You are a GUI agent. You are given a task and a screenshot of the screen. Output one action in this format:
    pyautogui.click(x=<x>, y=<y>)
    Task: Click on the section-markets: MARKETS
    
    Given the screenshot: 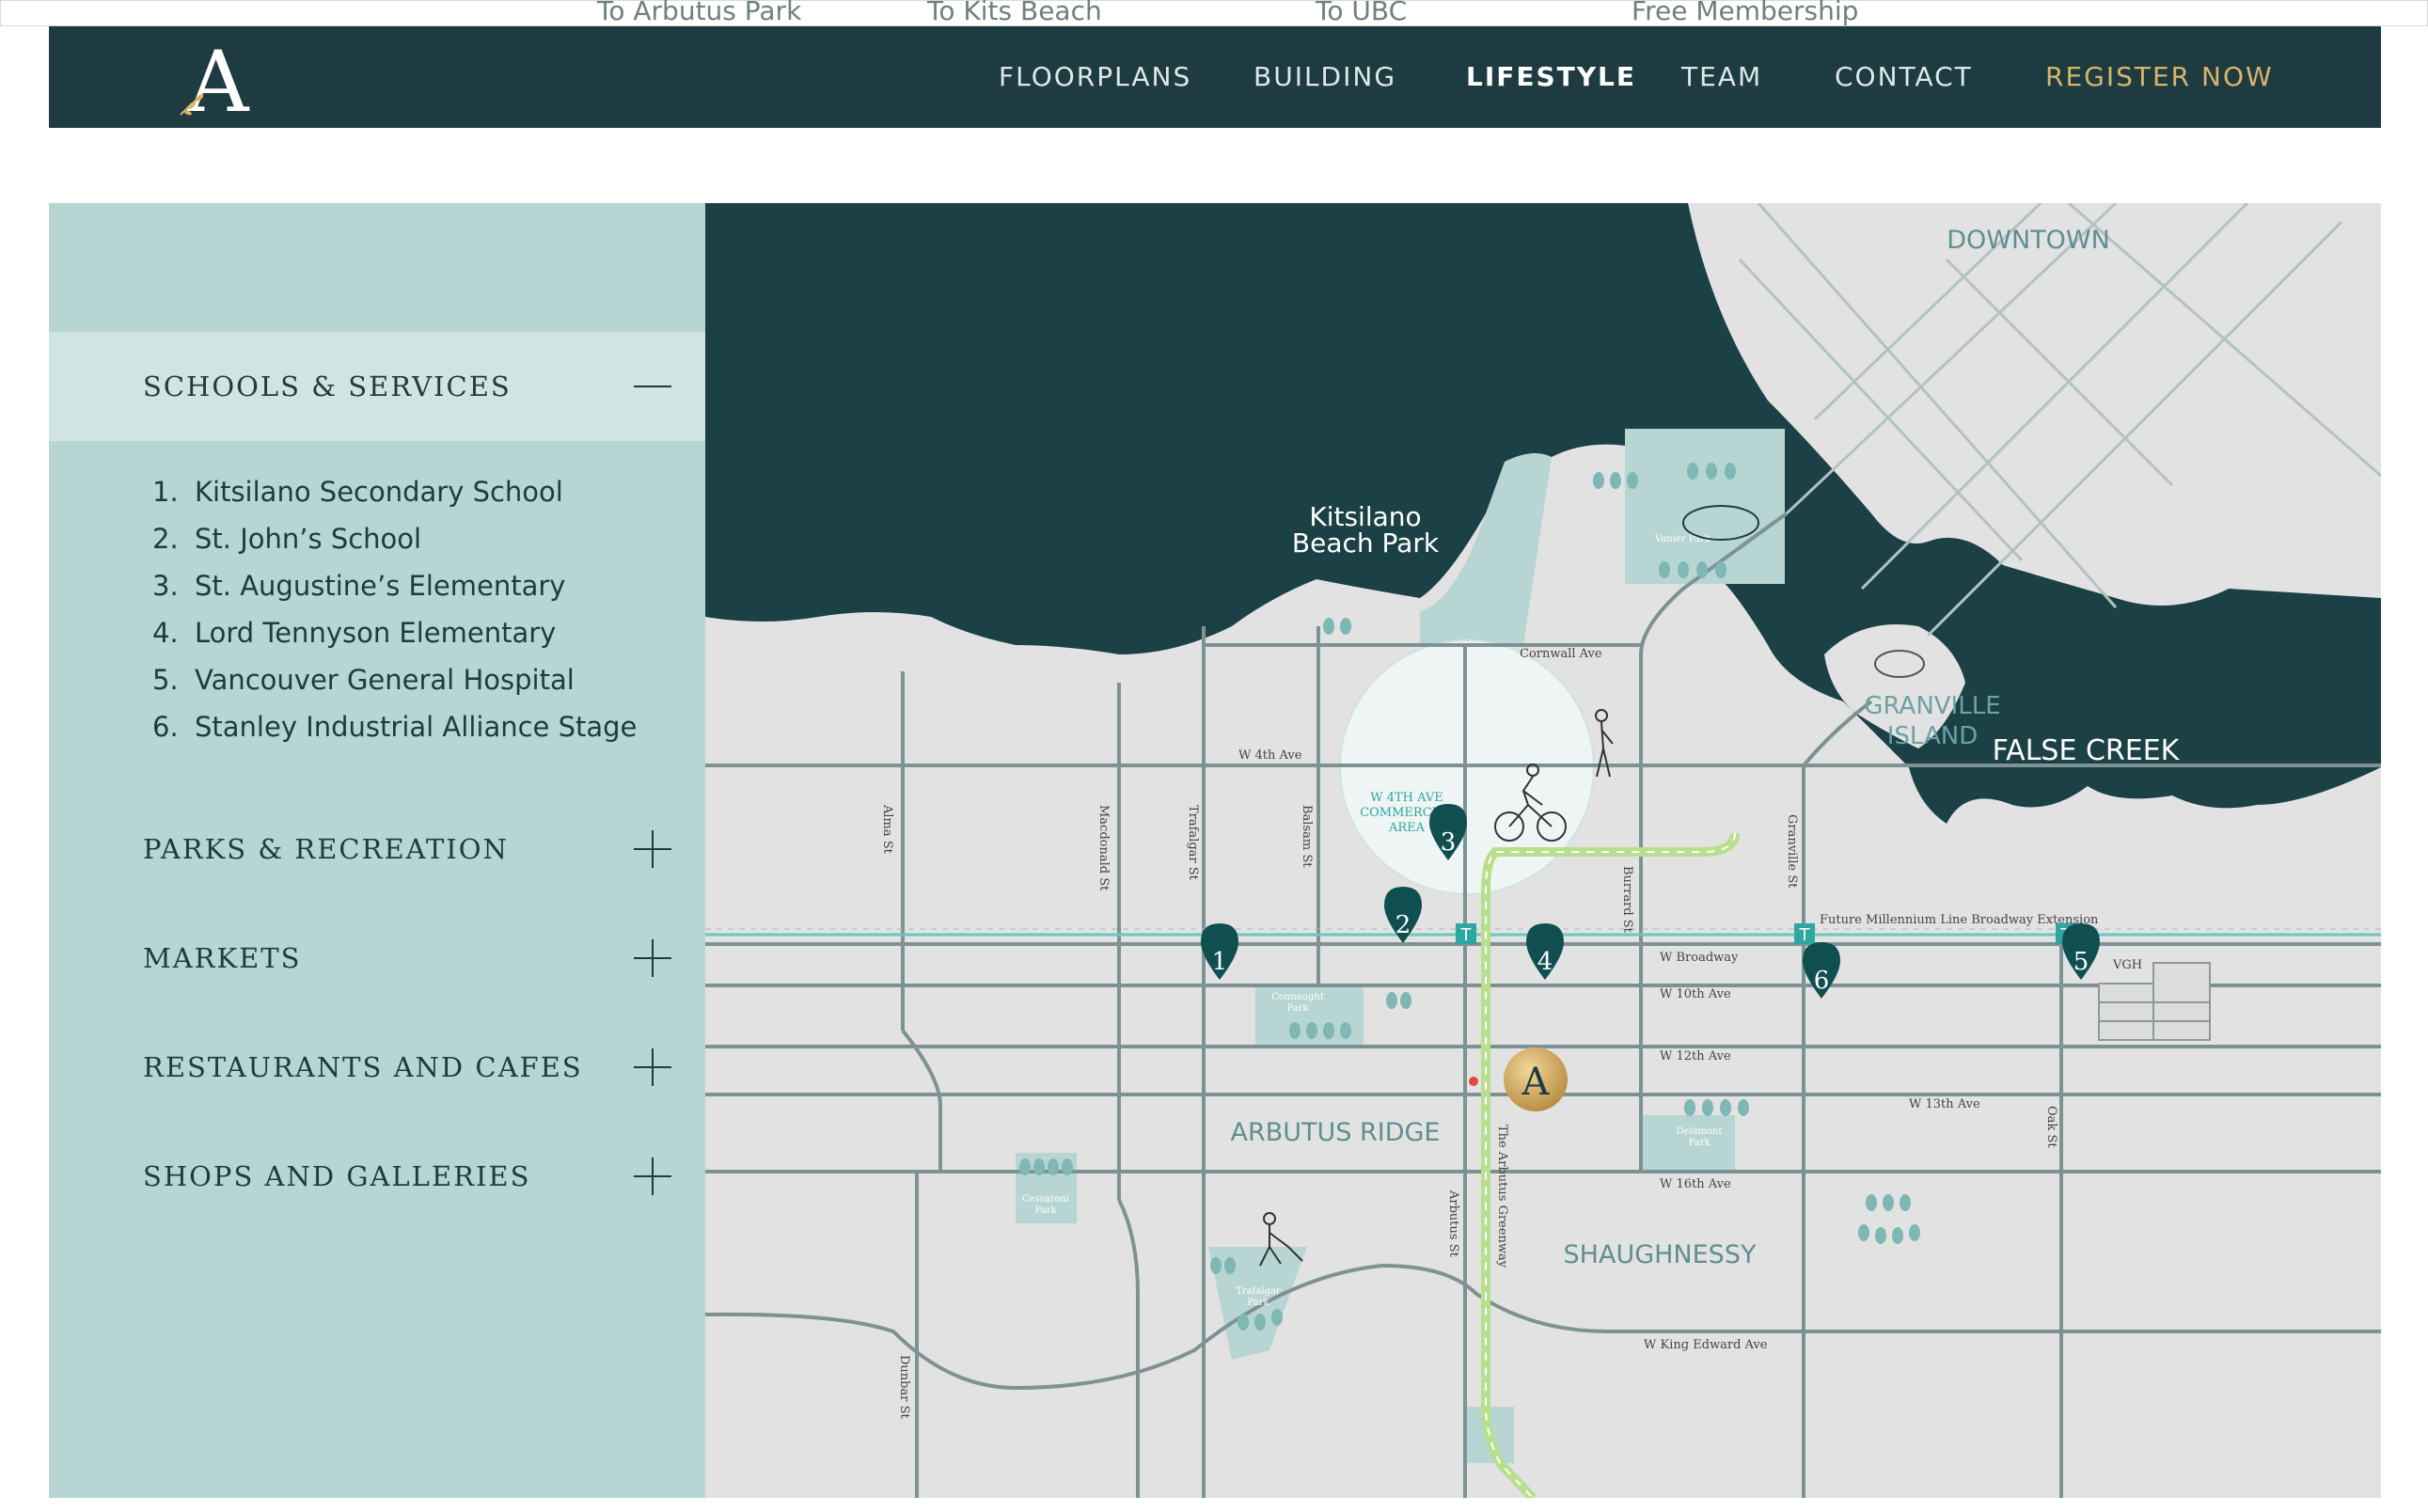 What is the action you would take?
    pyautogui.click(x=377, y=959)
    